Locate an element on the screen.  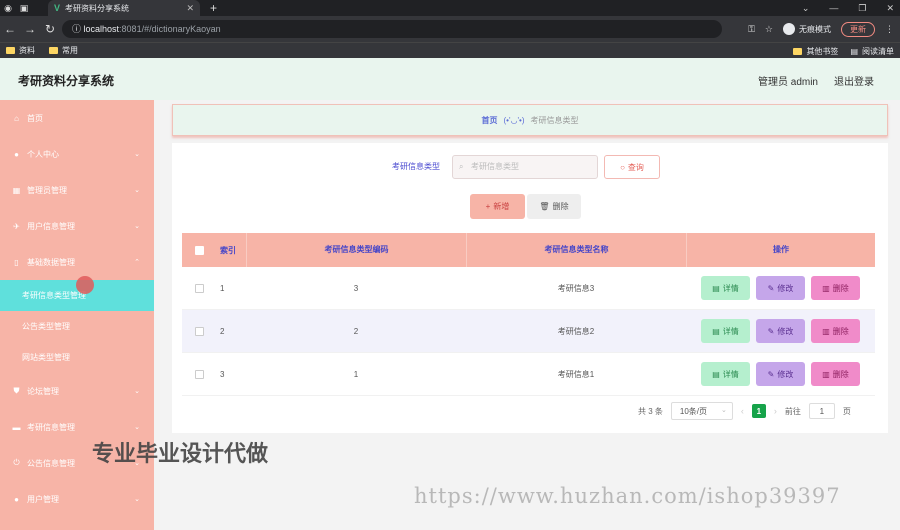
page-size-select: 10条/页 ⌄ is located at coordinates (701, 411).